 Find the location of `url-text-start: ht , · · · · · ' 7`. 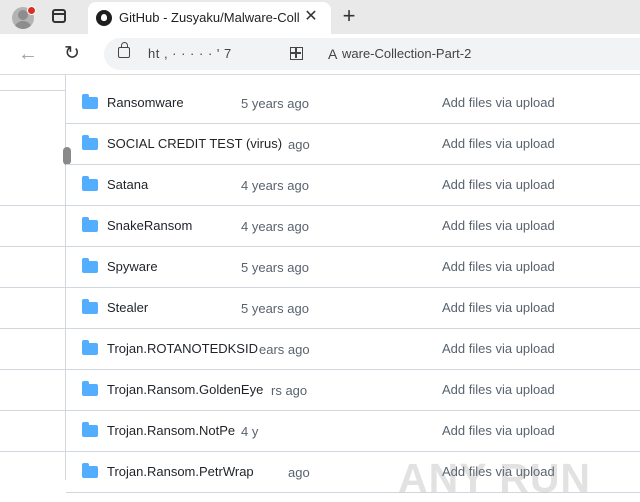

url-text-start: ht , · · · · · ' 7 is located at coordinates (190, 53).